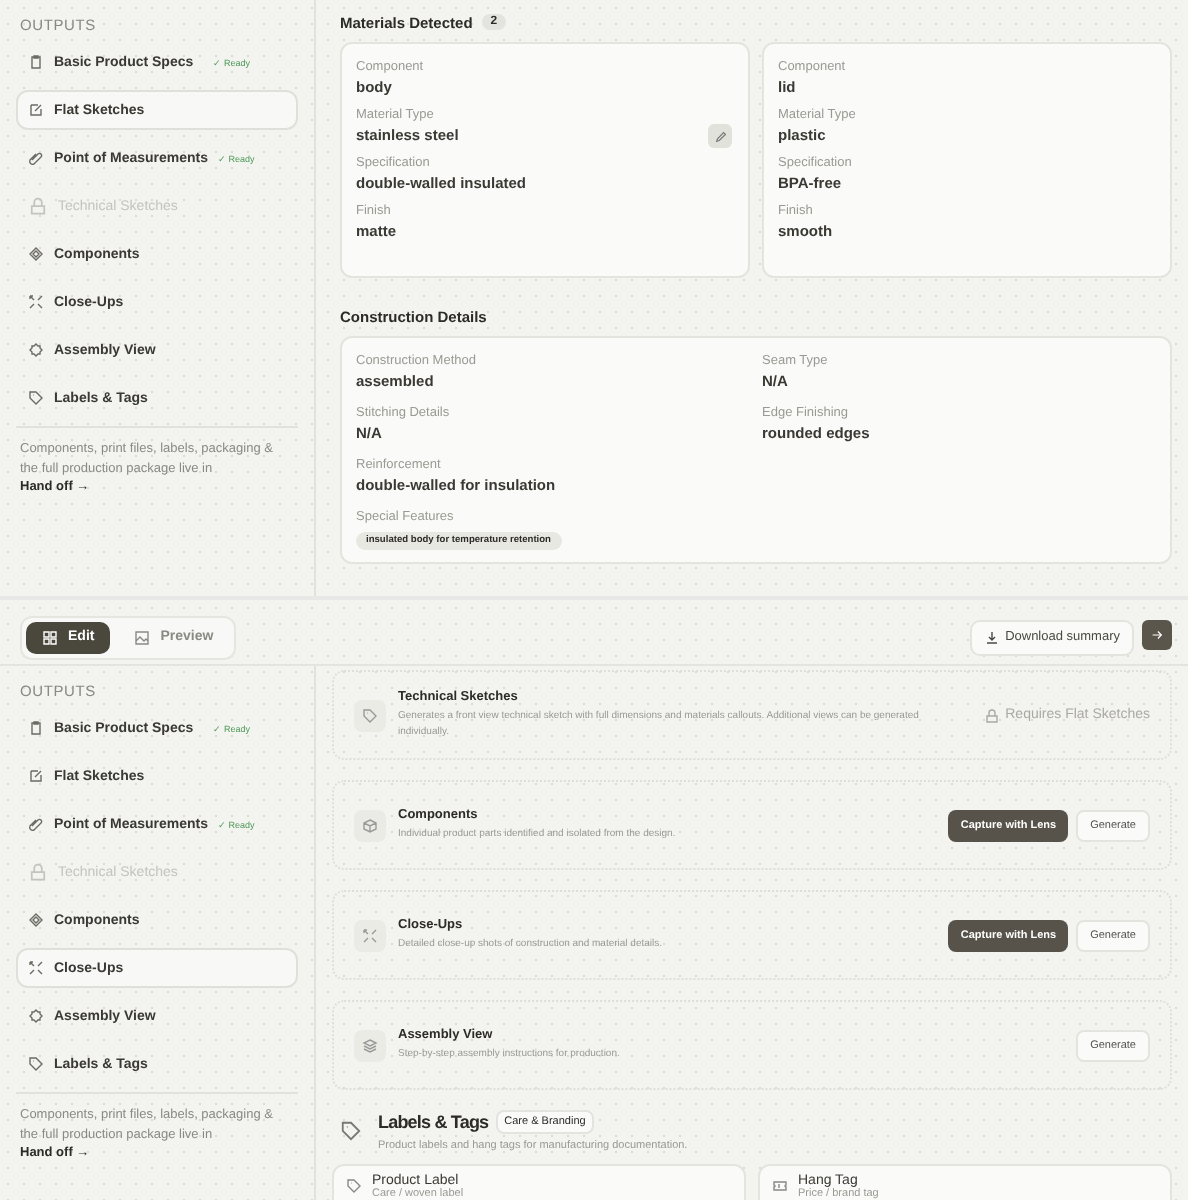  What do you see at coordinates (370, 1045) in the screenshot?
I see `layers-icon` at bounding box center [370, 1045].